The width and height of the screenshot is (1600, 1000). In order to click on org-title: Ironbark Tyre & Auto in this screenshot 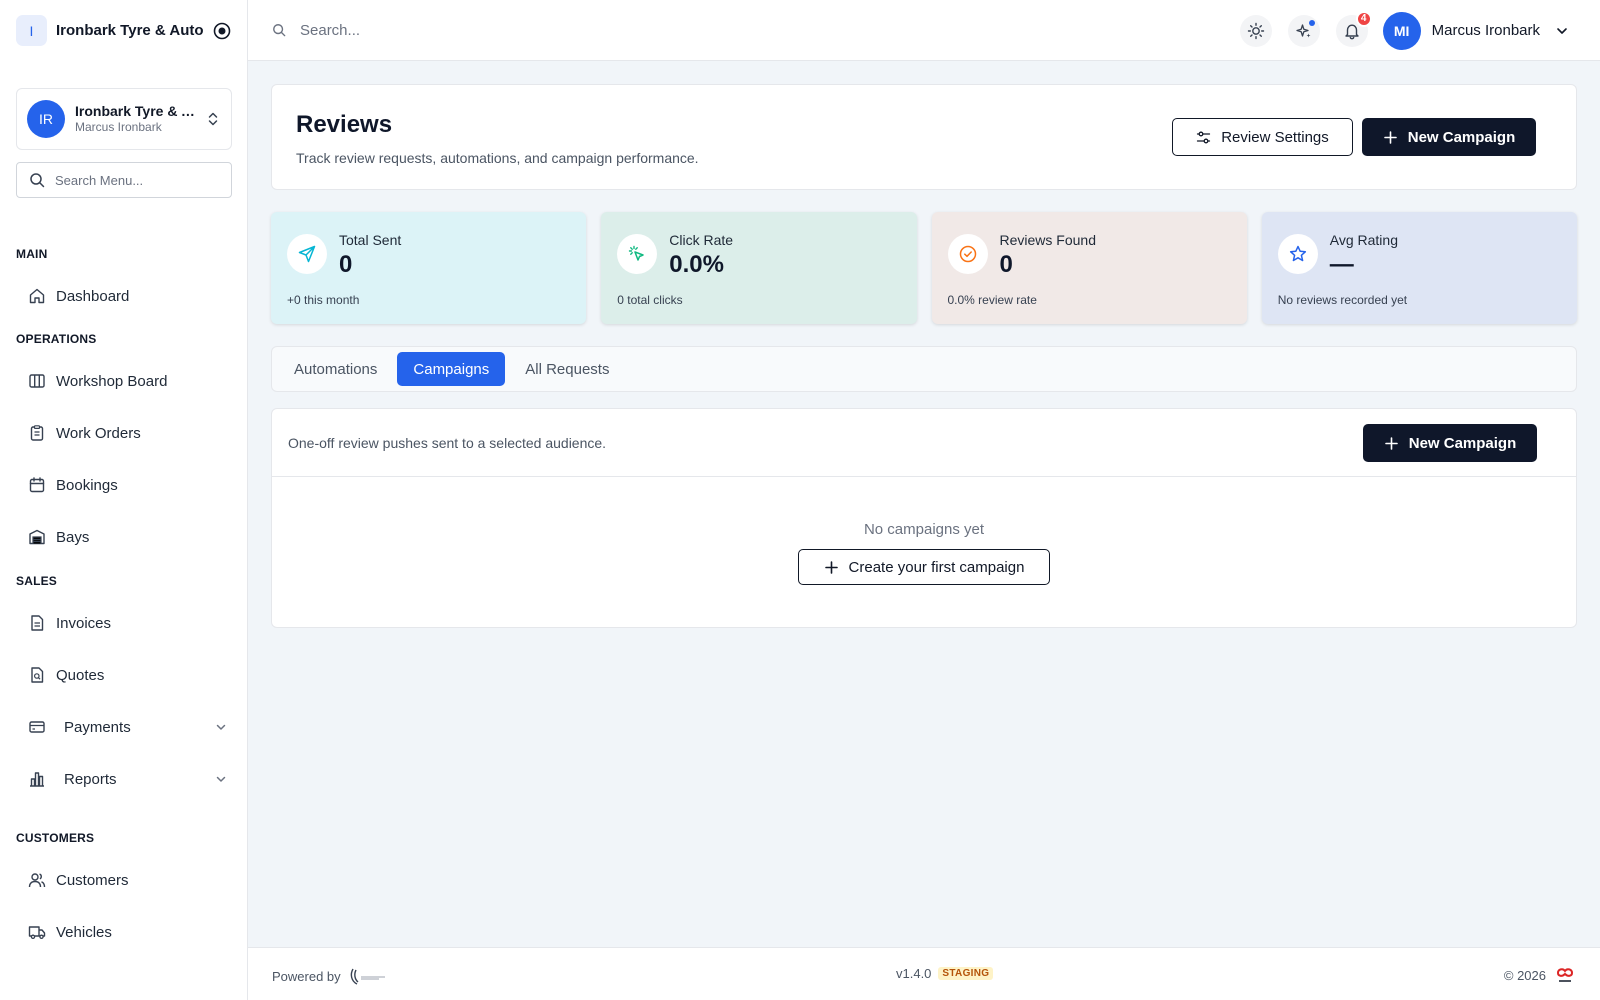, I will do `click(135, 111)`.